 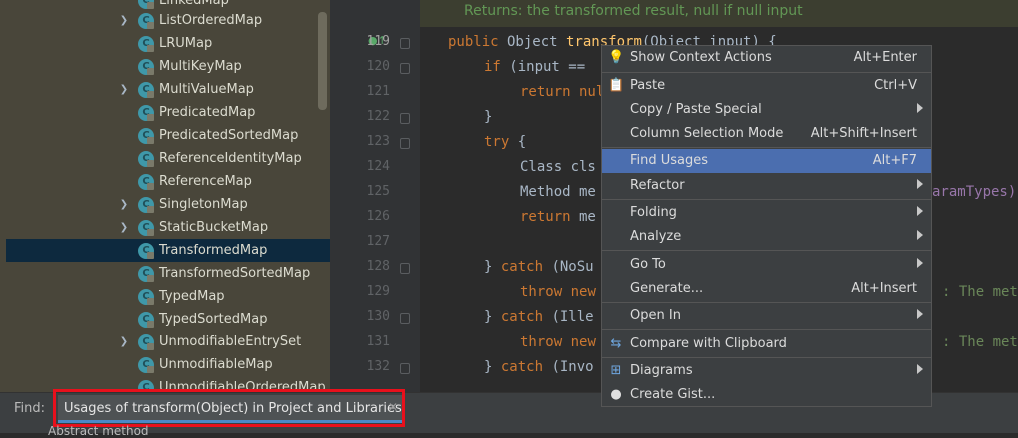 What do you see at coordinates (378, 141) in the screenshot?
I see `line-number: 123` at bounding box center [378, 141].